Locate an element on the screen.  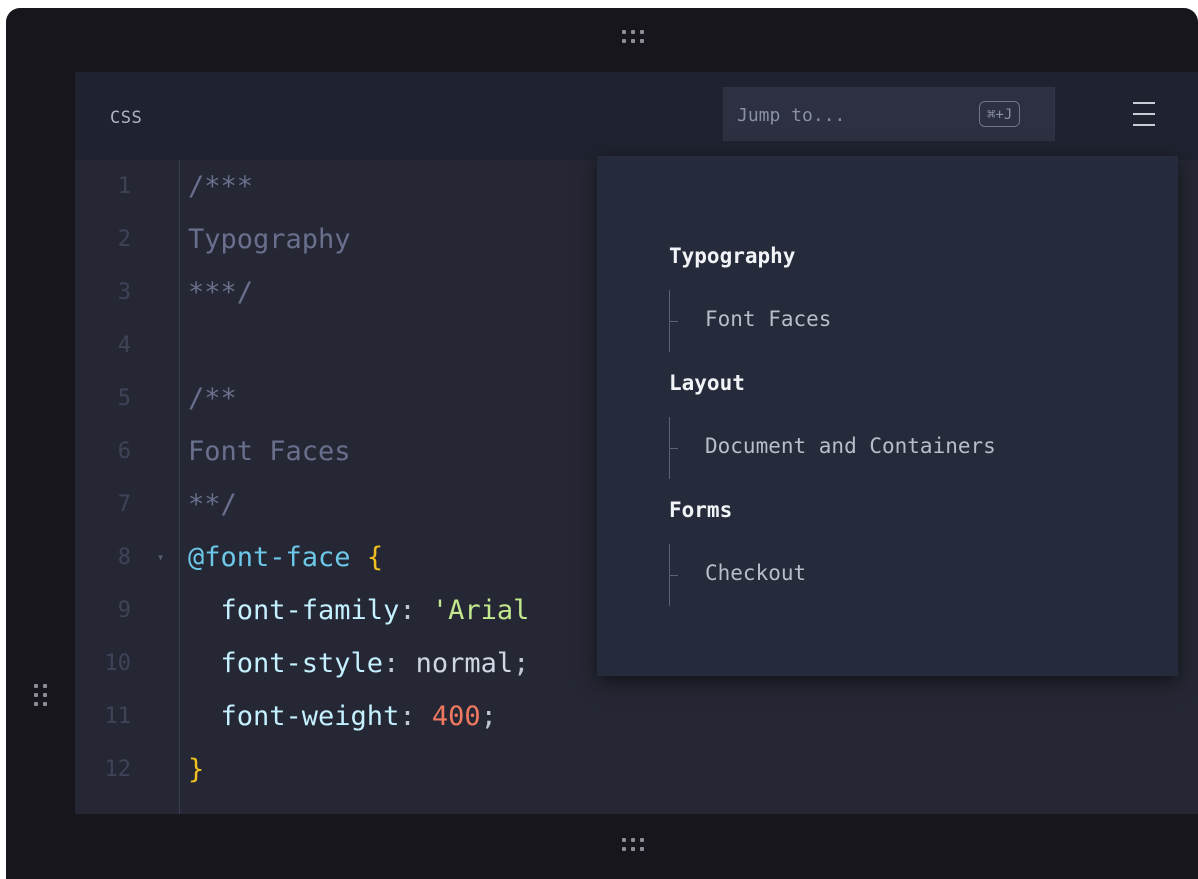
hamburger-menu-icon is located at coordinates (1144, 115).